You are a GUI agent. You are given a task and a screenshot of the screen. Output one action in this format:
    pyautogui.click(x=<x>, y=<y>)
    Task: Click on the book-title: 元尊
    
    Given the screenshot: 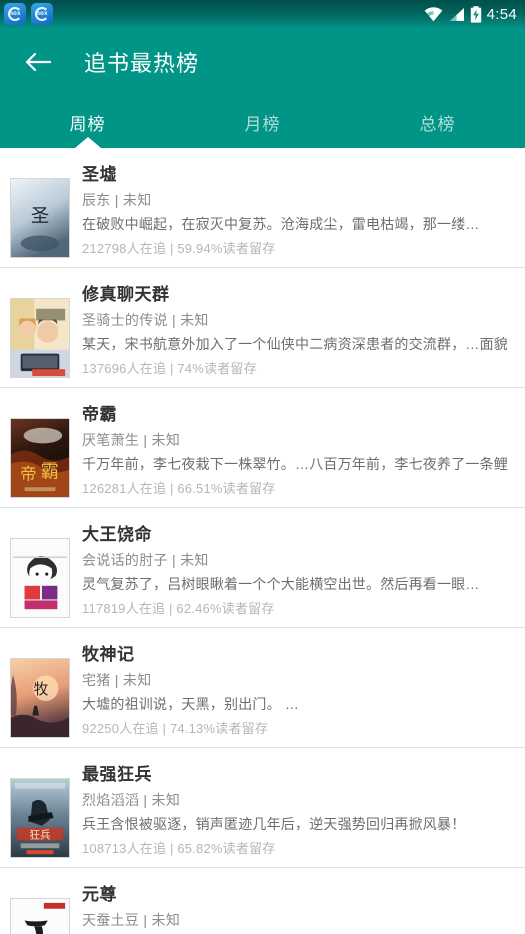 What is the action you would take?
    pyautogui.click(x=99, y=894)
    